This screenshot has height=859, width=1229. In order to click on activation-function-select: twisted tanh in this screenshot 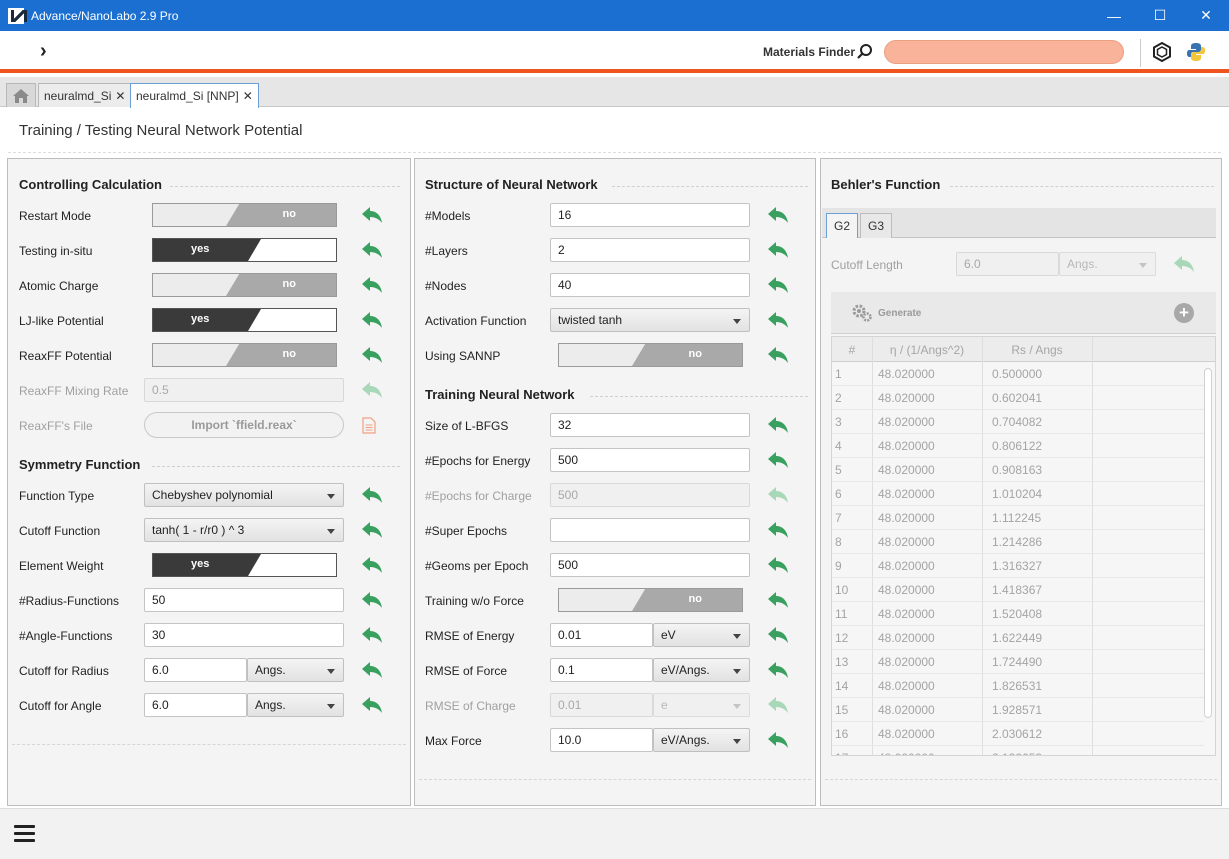, I will do `click(650, 320)`.